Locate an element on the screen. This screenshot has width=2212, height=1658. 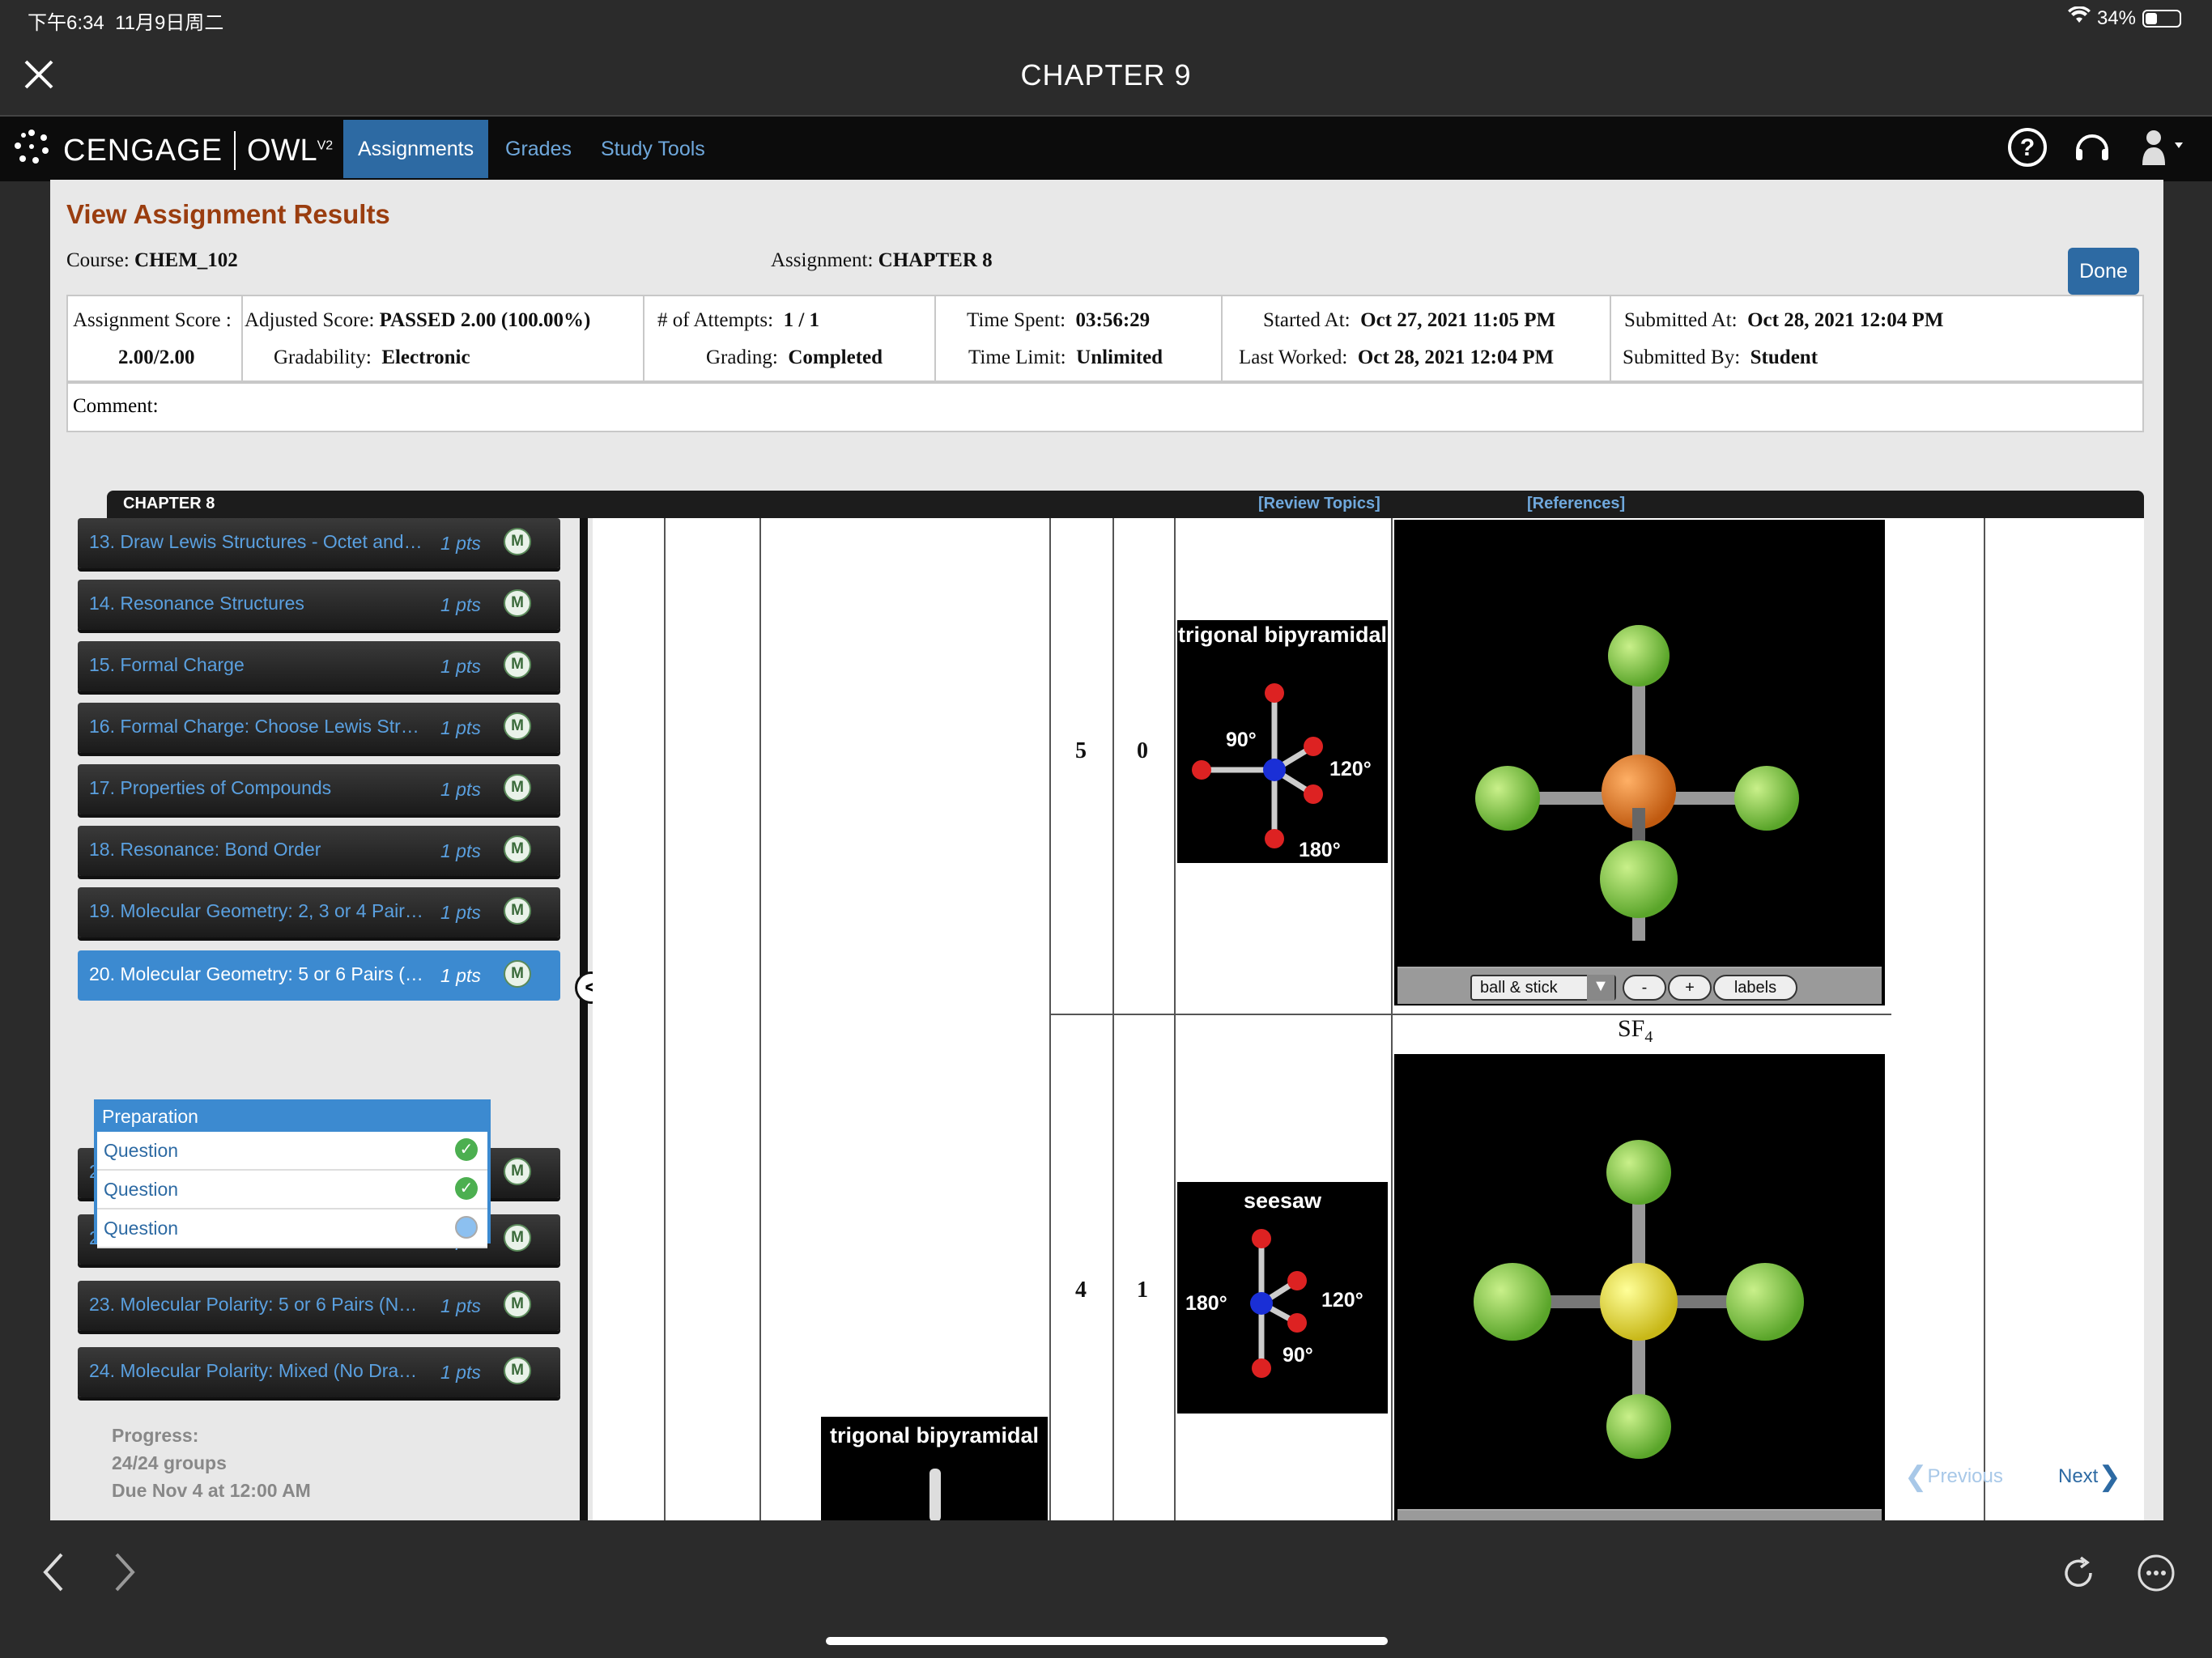
score-value: 2.00/2.00 is located at coordinates (157, 357).